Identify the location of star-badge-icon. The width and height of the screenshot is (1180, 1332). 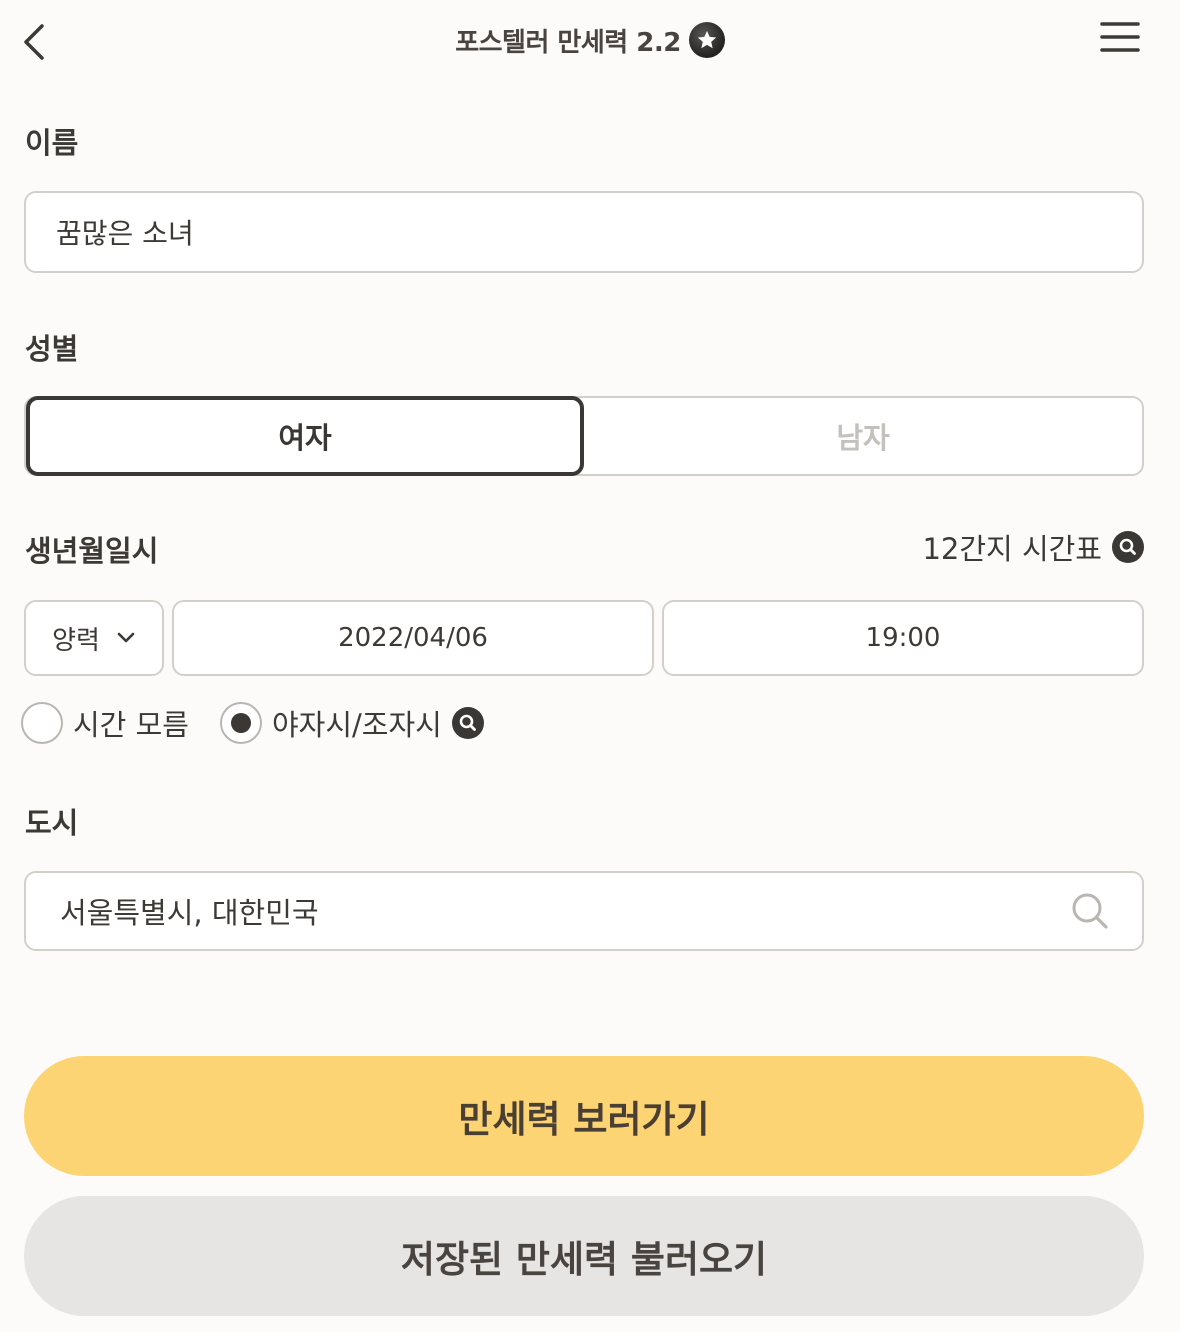
(706, 40).